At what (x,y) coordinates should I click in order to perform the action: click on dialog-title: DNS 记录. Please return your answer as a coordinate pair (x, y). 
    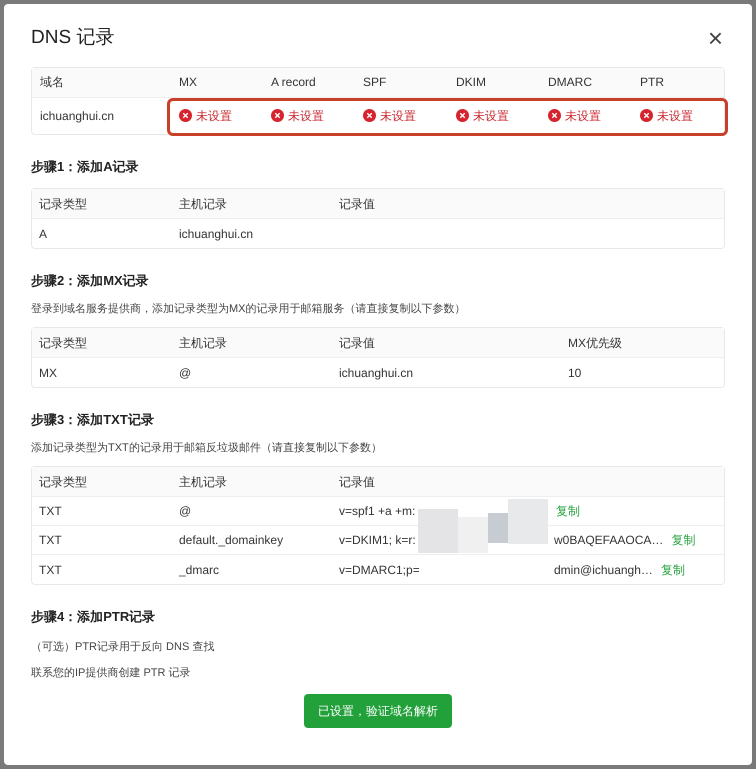
    Looking at the image, I should click on (72, 38).